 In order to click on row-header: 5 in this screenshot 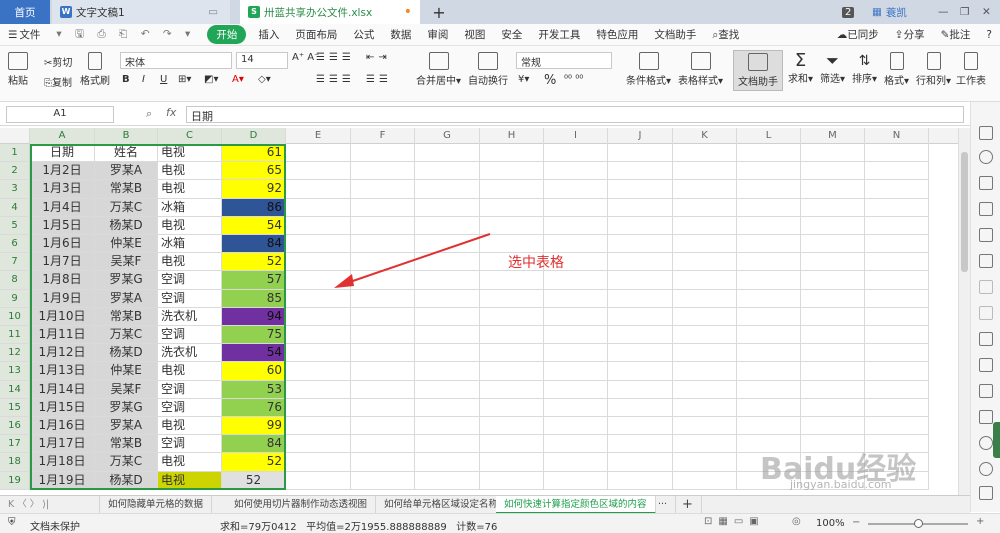, I will do `click(15, 225)`.